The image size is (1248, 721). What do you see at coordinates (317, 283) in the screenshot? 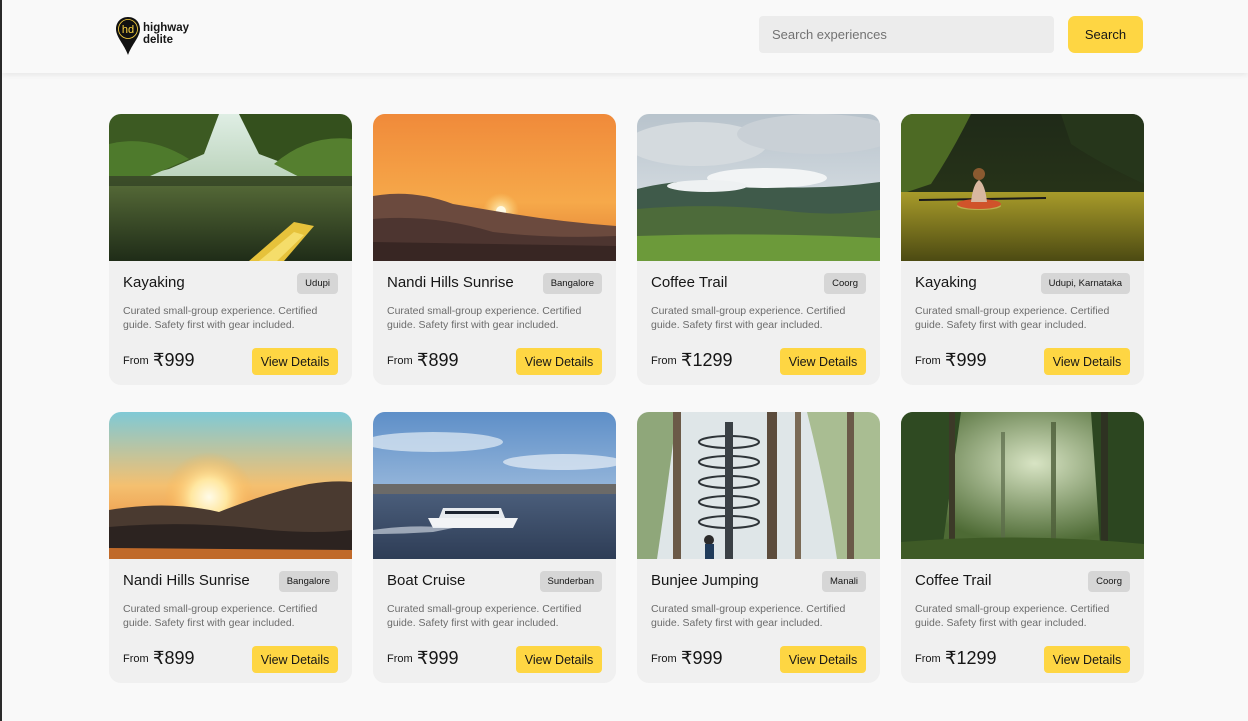
I see `location-badge: Udupi` at bounding box center [317, 283].